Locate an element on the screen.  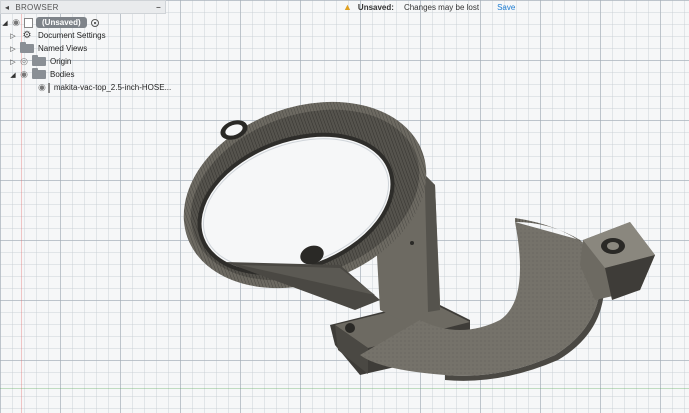
activate-radio-icon is located at coordinates (94, 22).